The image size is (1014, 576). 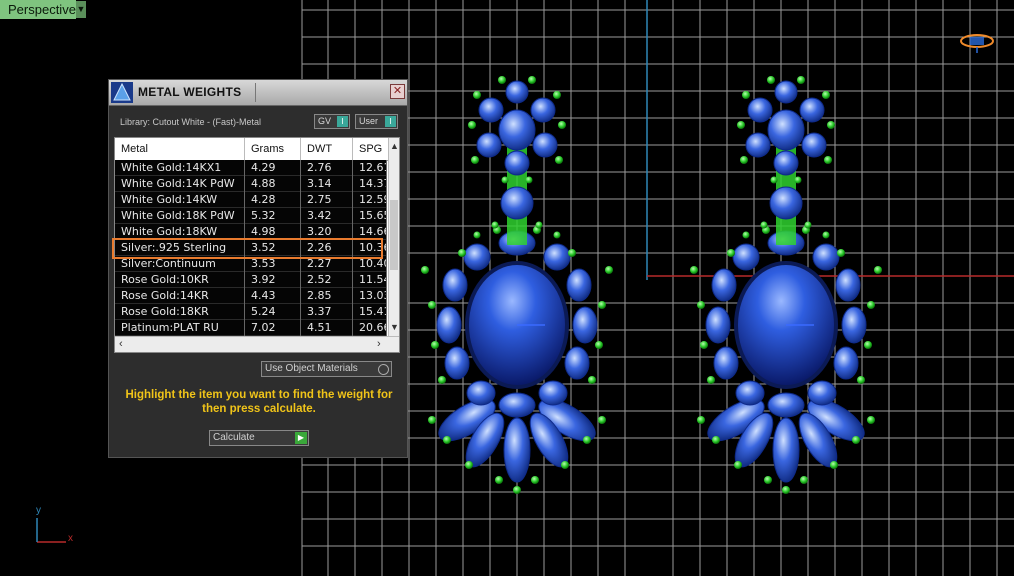 I want to click on table-row: White Gold:18K PdW5.323.4215.65, so click(x=251, y=216).